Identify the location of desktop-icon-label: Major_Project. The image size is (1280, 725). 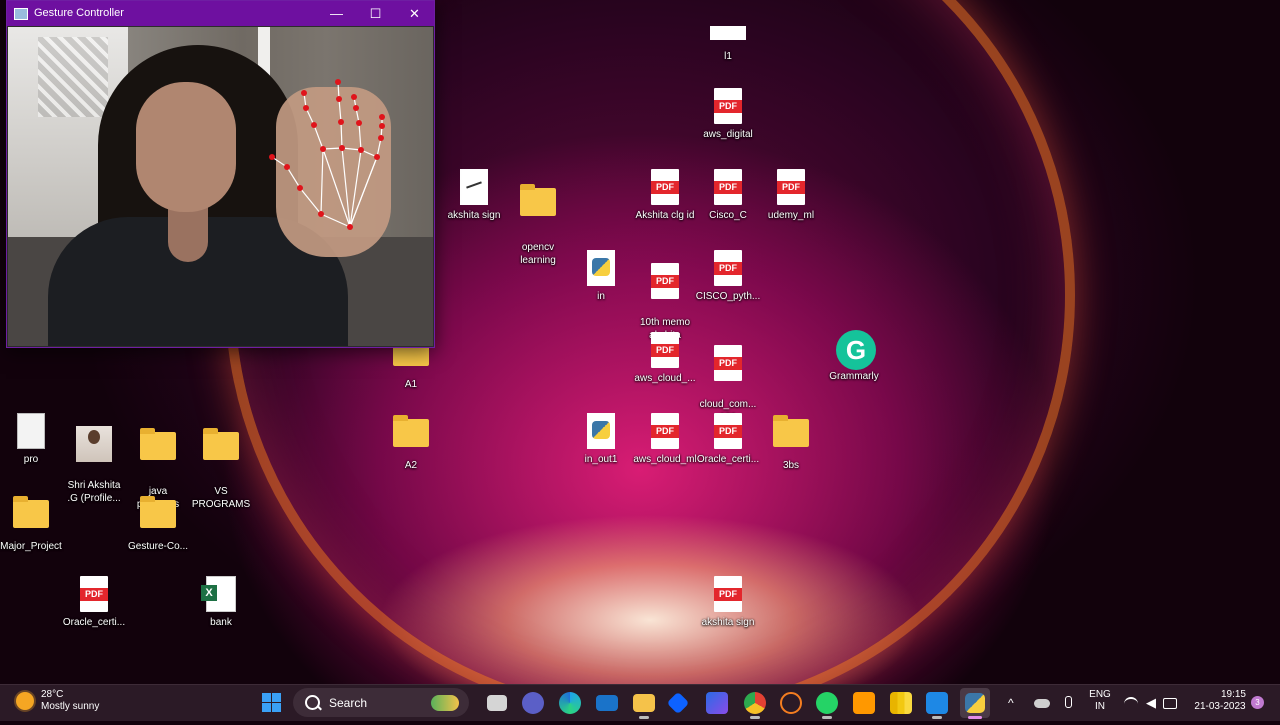
(31, 546).